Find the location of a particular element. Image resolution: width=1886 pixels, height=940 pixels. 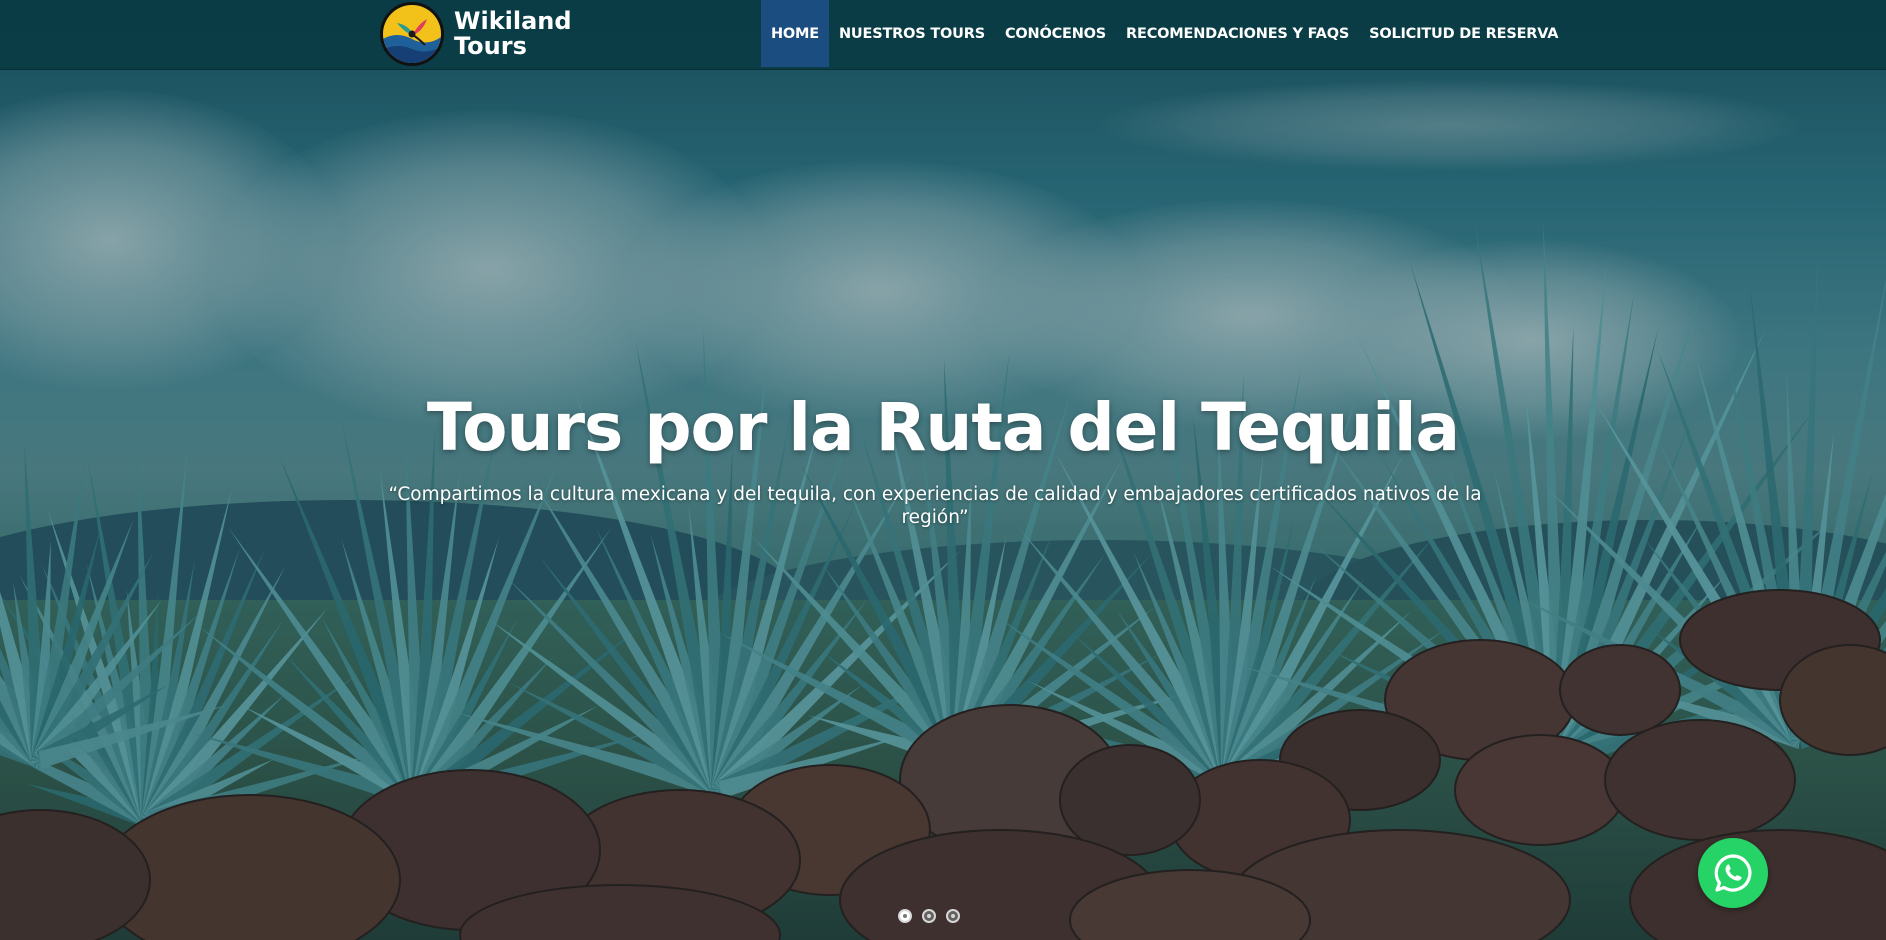

nav-item-home: HOME is located at coordinates (795, 33).